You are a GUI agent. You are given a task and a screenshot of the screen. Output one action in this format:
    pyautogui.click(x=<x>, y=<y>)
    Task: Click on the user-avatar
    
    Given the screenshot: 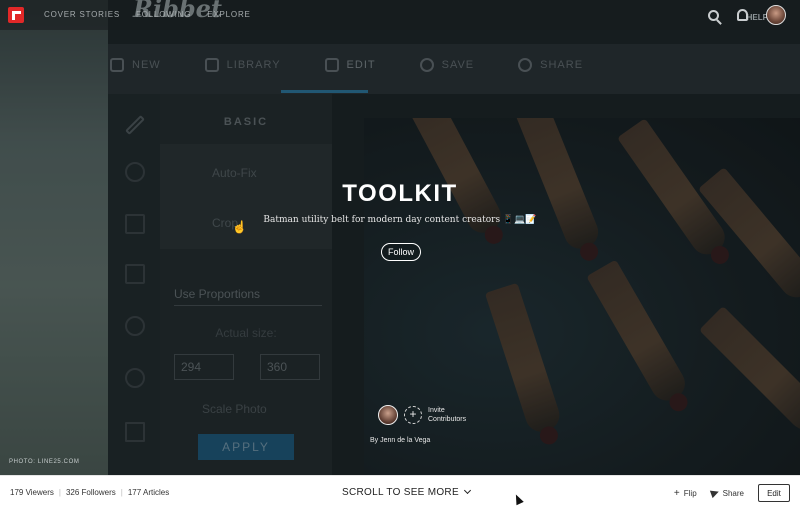 What is the action you would take?
    pyautogui.click(x=776, y=15)
    